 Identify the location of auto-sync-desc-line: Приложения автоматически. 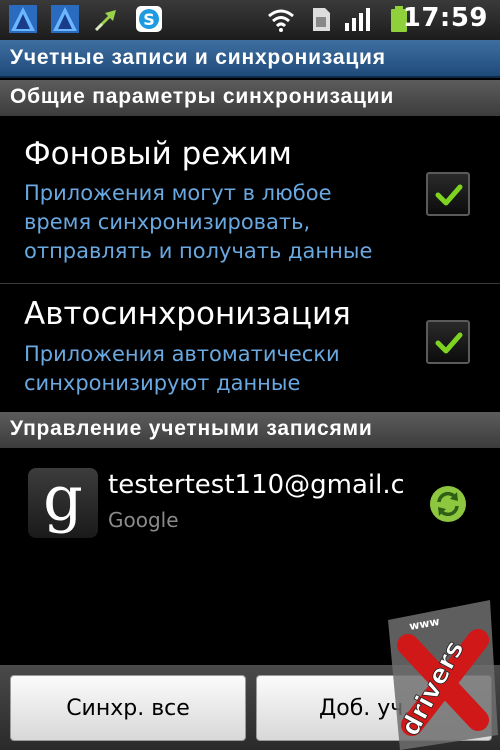
(182, 354).